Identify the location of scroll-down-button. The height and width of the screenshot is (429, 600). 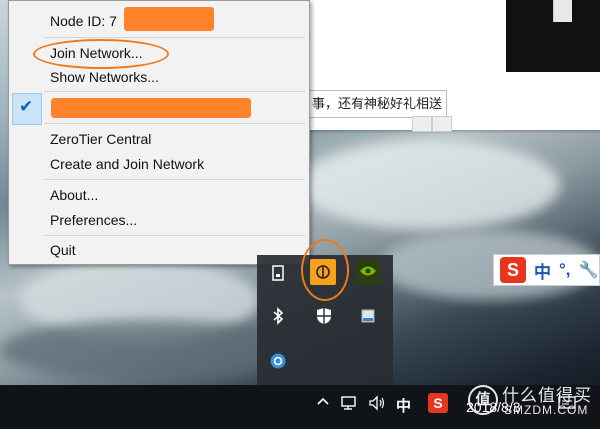
(442, 124).